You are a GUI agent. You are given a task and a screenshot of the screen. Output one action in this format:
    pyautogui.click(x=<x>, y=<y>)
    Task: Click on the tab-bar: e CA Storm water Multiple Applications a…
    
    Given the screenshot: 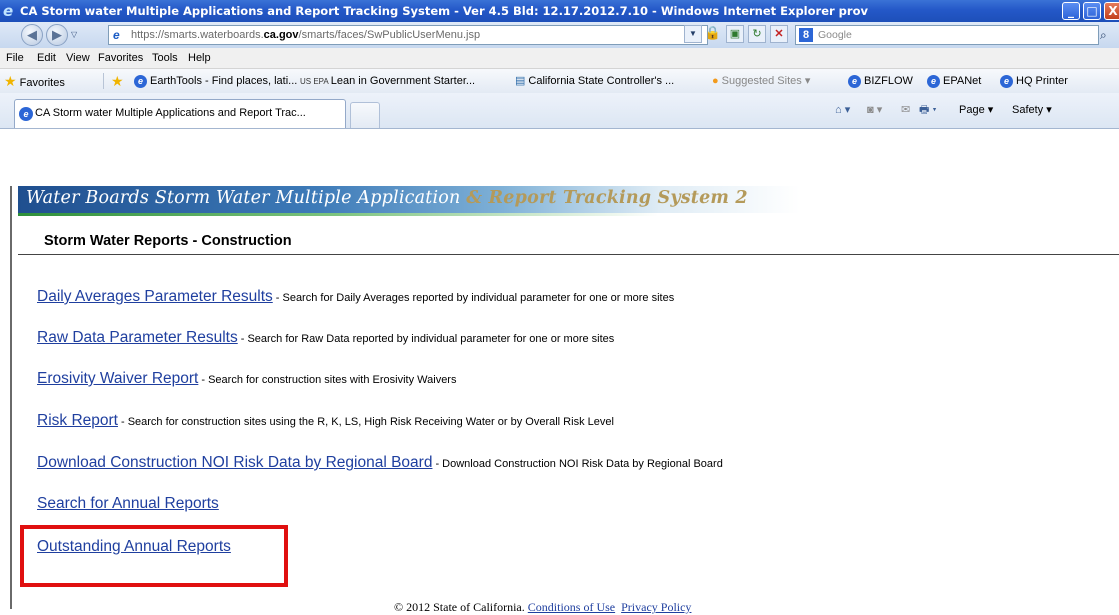 What is the action you would take?
    pyautogui.click(x=559, y=111)
    